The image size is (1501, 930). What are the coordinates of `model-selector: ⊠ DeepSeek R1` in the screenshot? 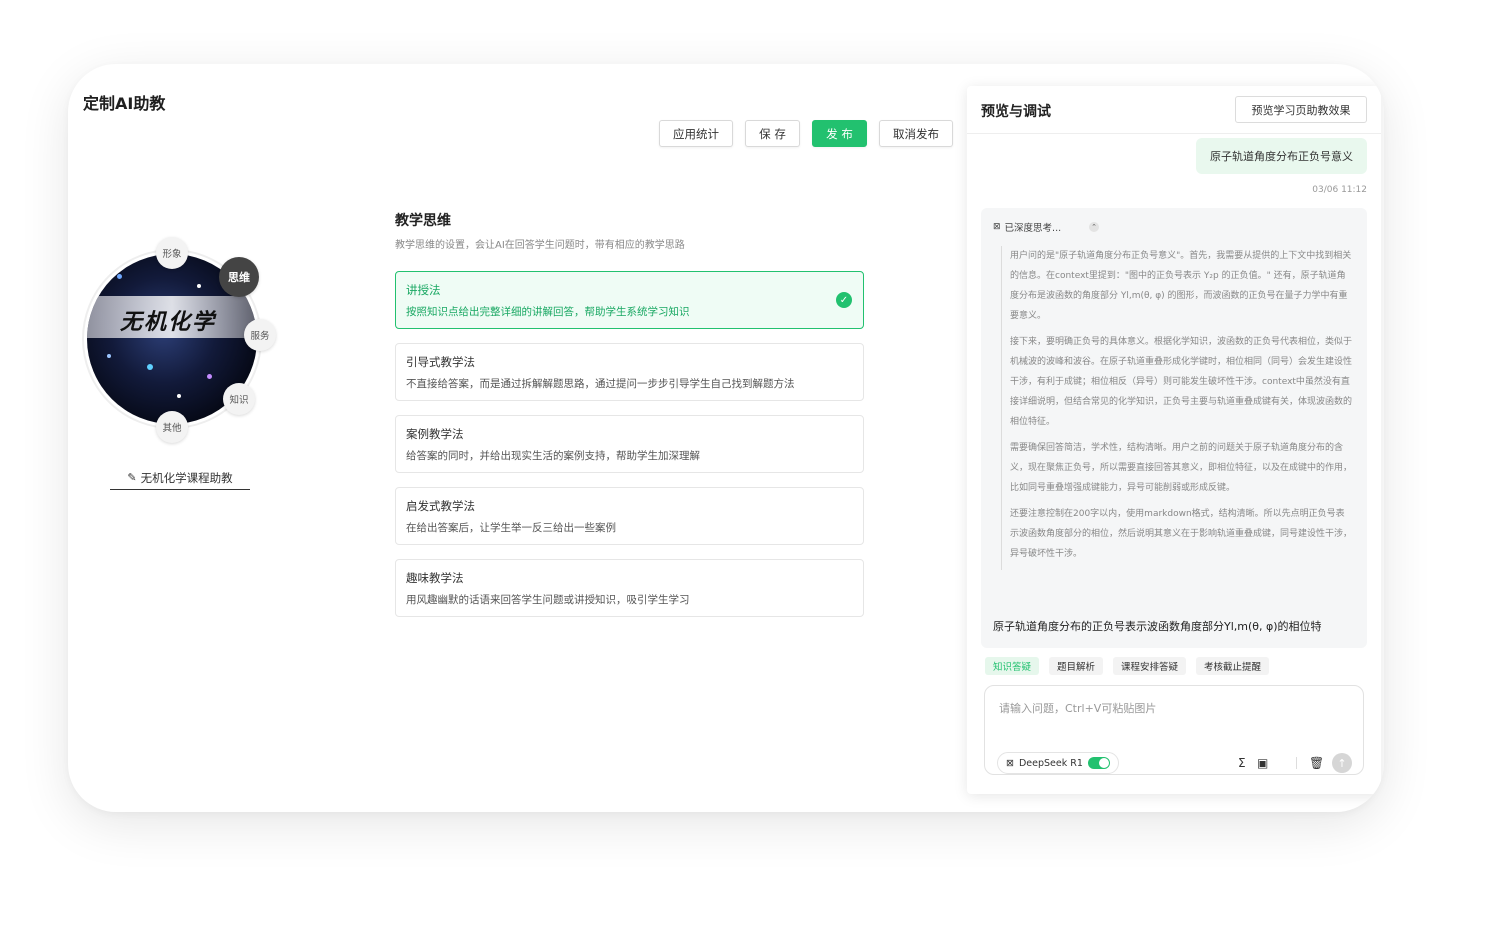 It's located at (1058, 763).